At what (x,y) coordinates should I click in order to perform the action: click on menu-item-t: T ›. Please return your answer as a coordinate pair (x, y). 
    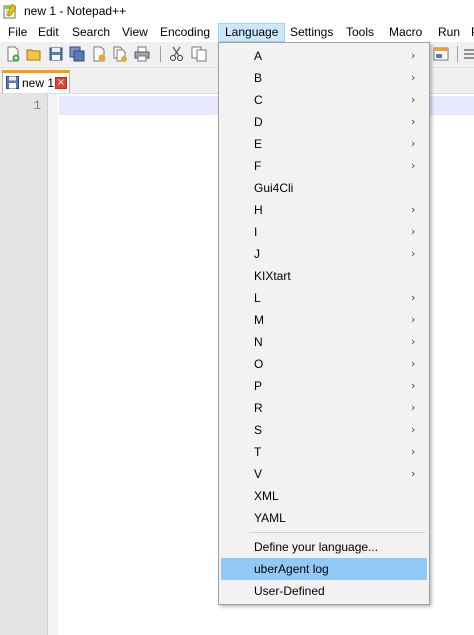
    Looking at the image, I should click on (324, 452).